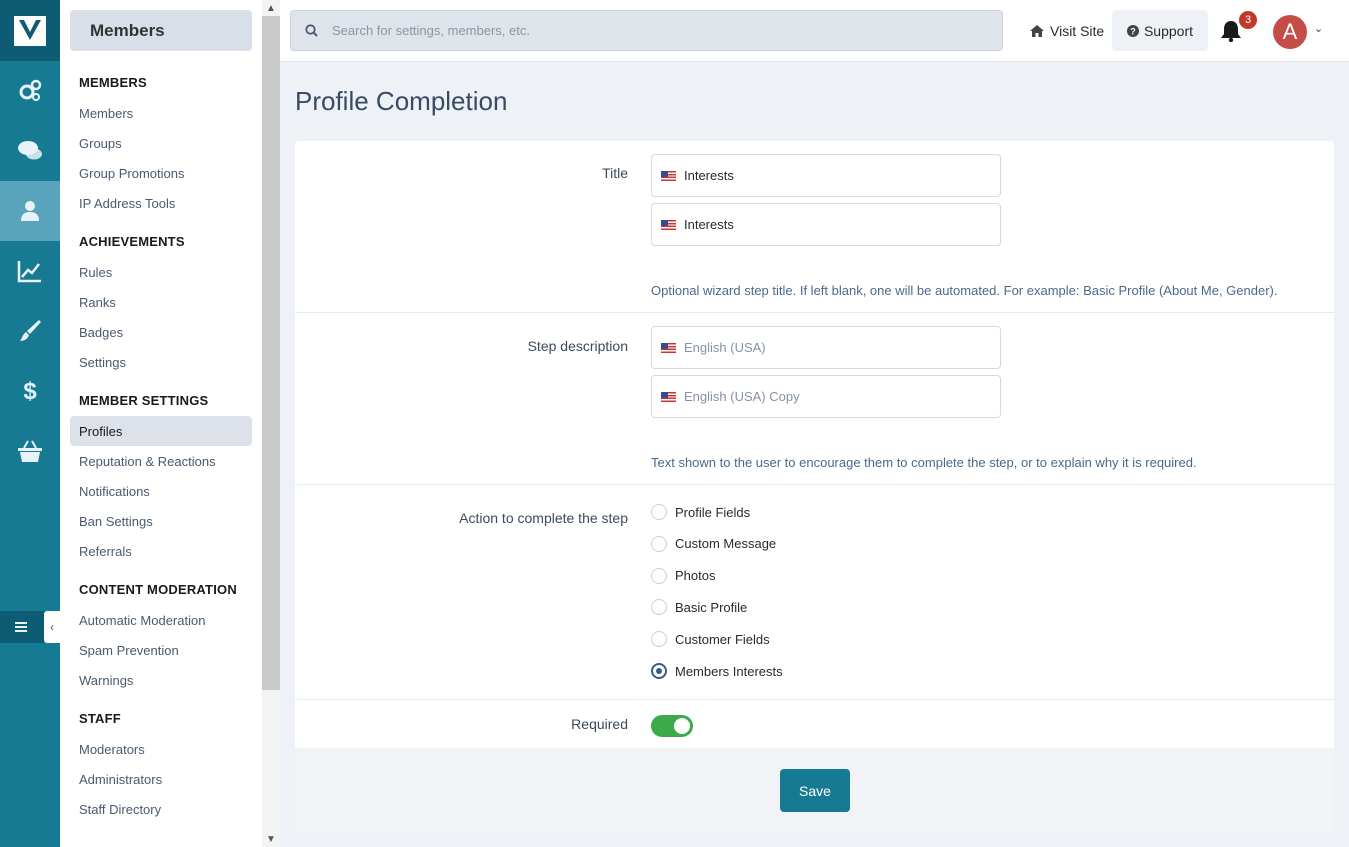  I want to click on search-input, so click(632, 30).